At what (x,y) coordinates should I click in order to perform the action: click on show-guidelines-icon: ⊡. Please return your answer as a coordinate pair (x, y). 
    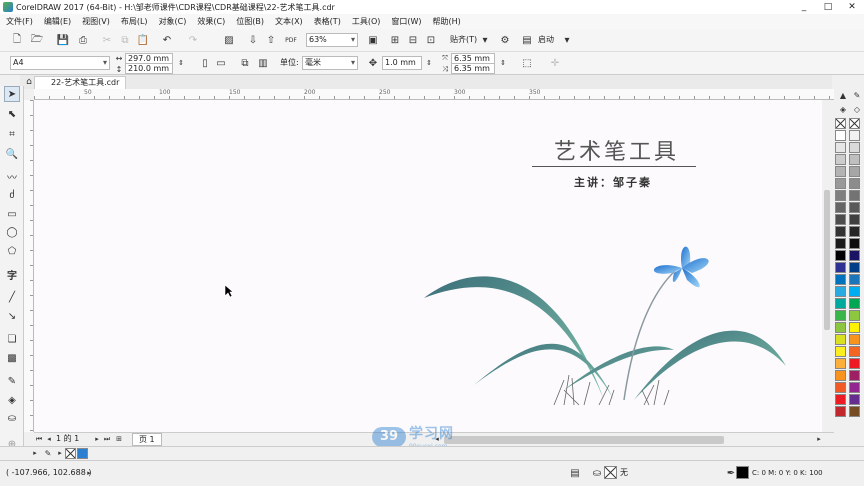
    Looking at the image, I should click on (431, 40).